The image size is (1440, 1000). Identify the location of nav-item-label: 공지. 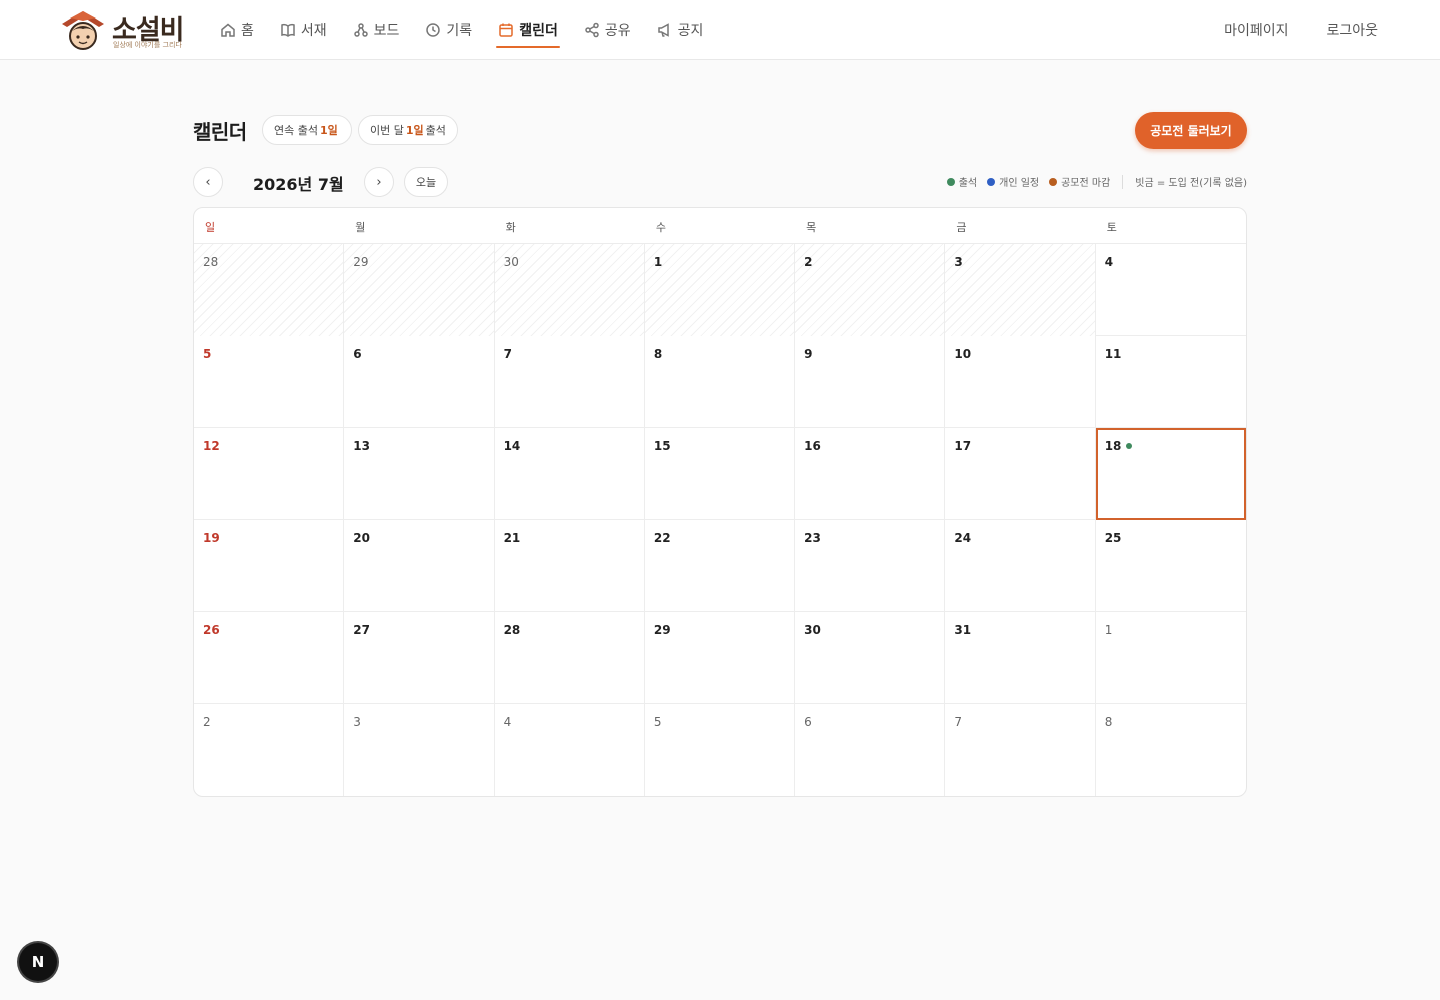
(690, 31).